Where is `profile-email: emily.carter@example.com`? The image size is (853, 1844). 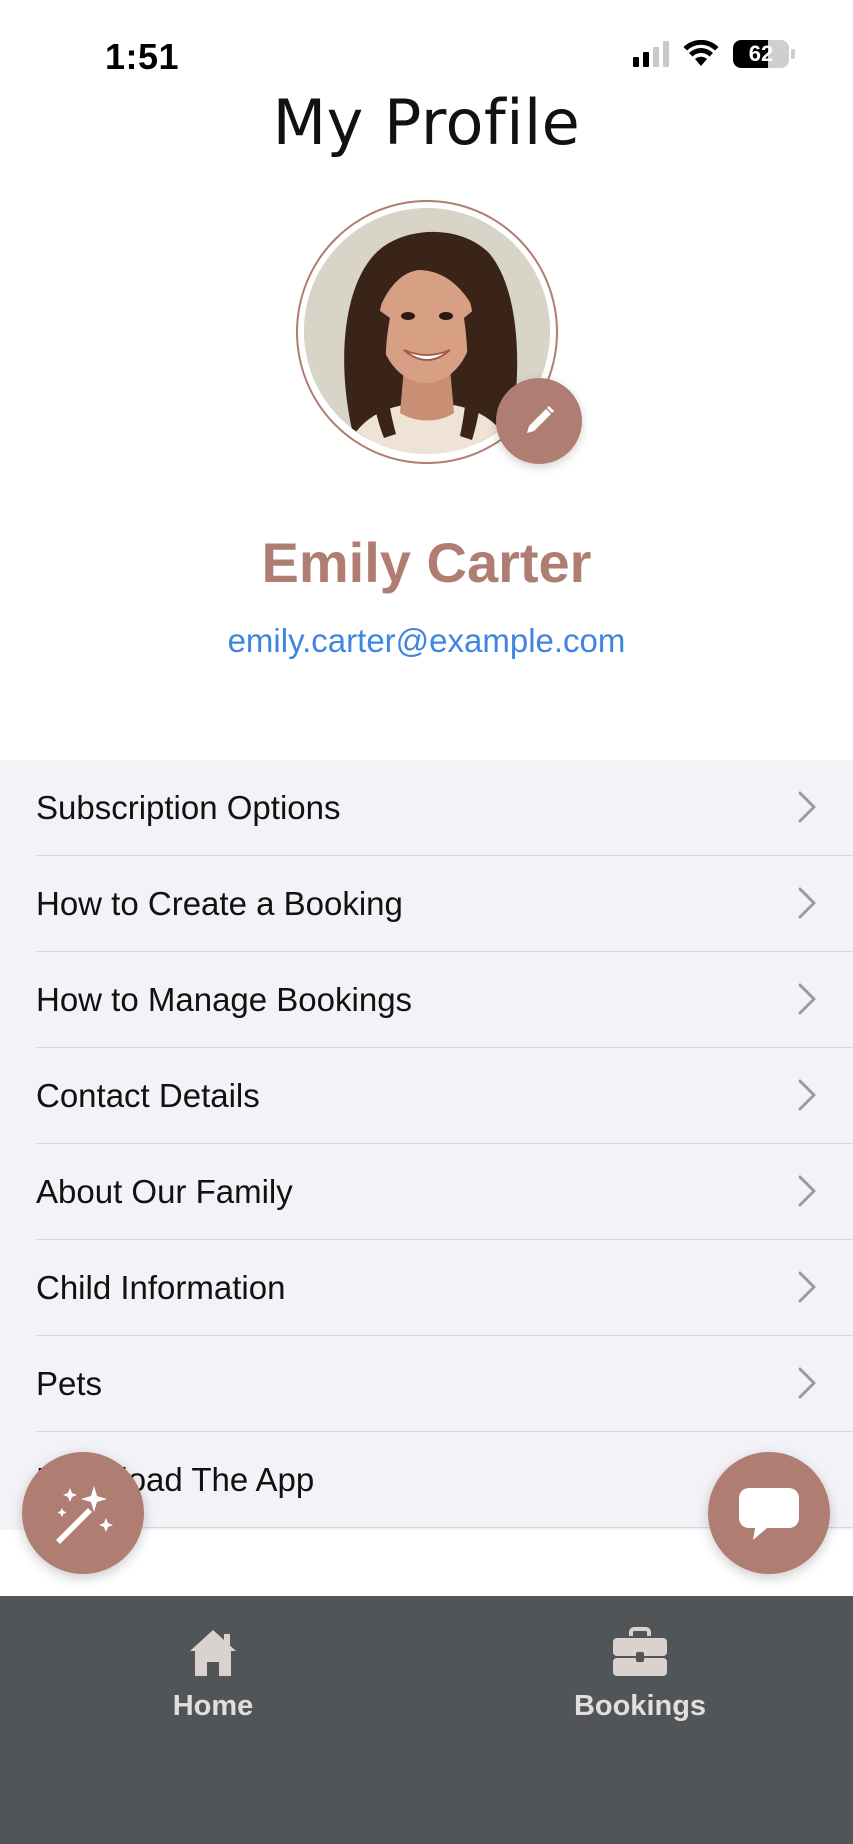 profile-email: emily.carter@example.com is located at coordinates (426, 641).